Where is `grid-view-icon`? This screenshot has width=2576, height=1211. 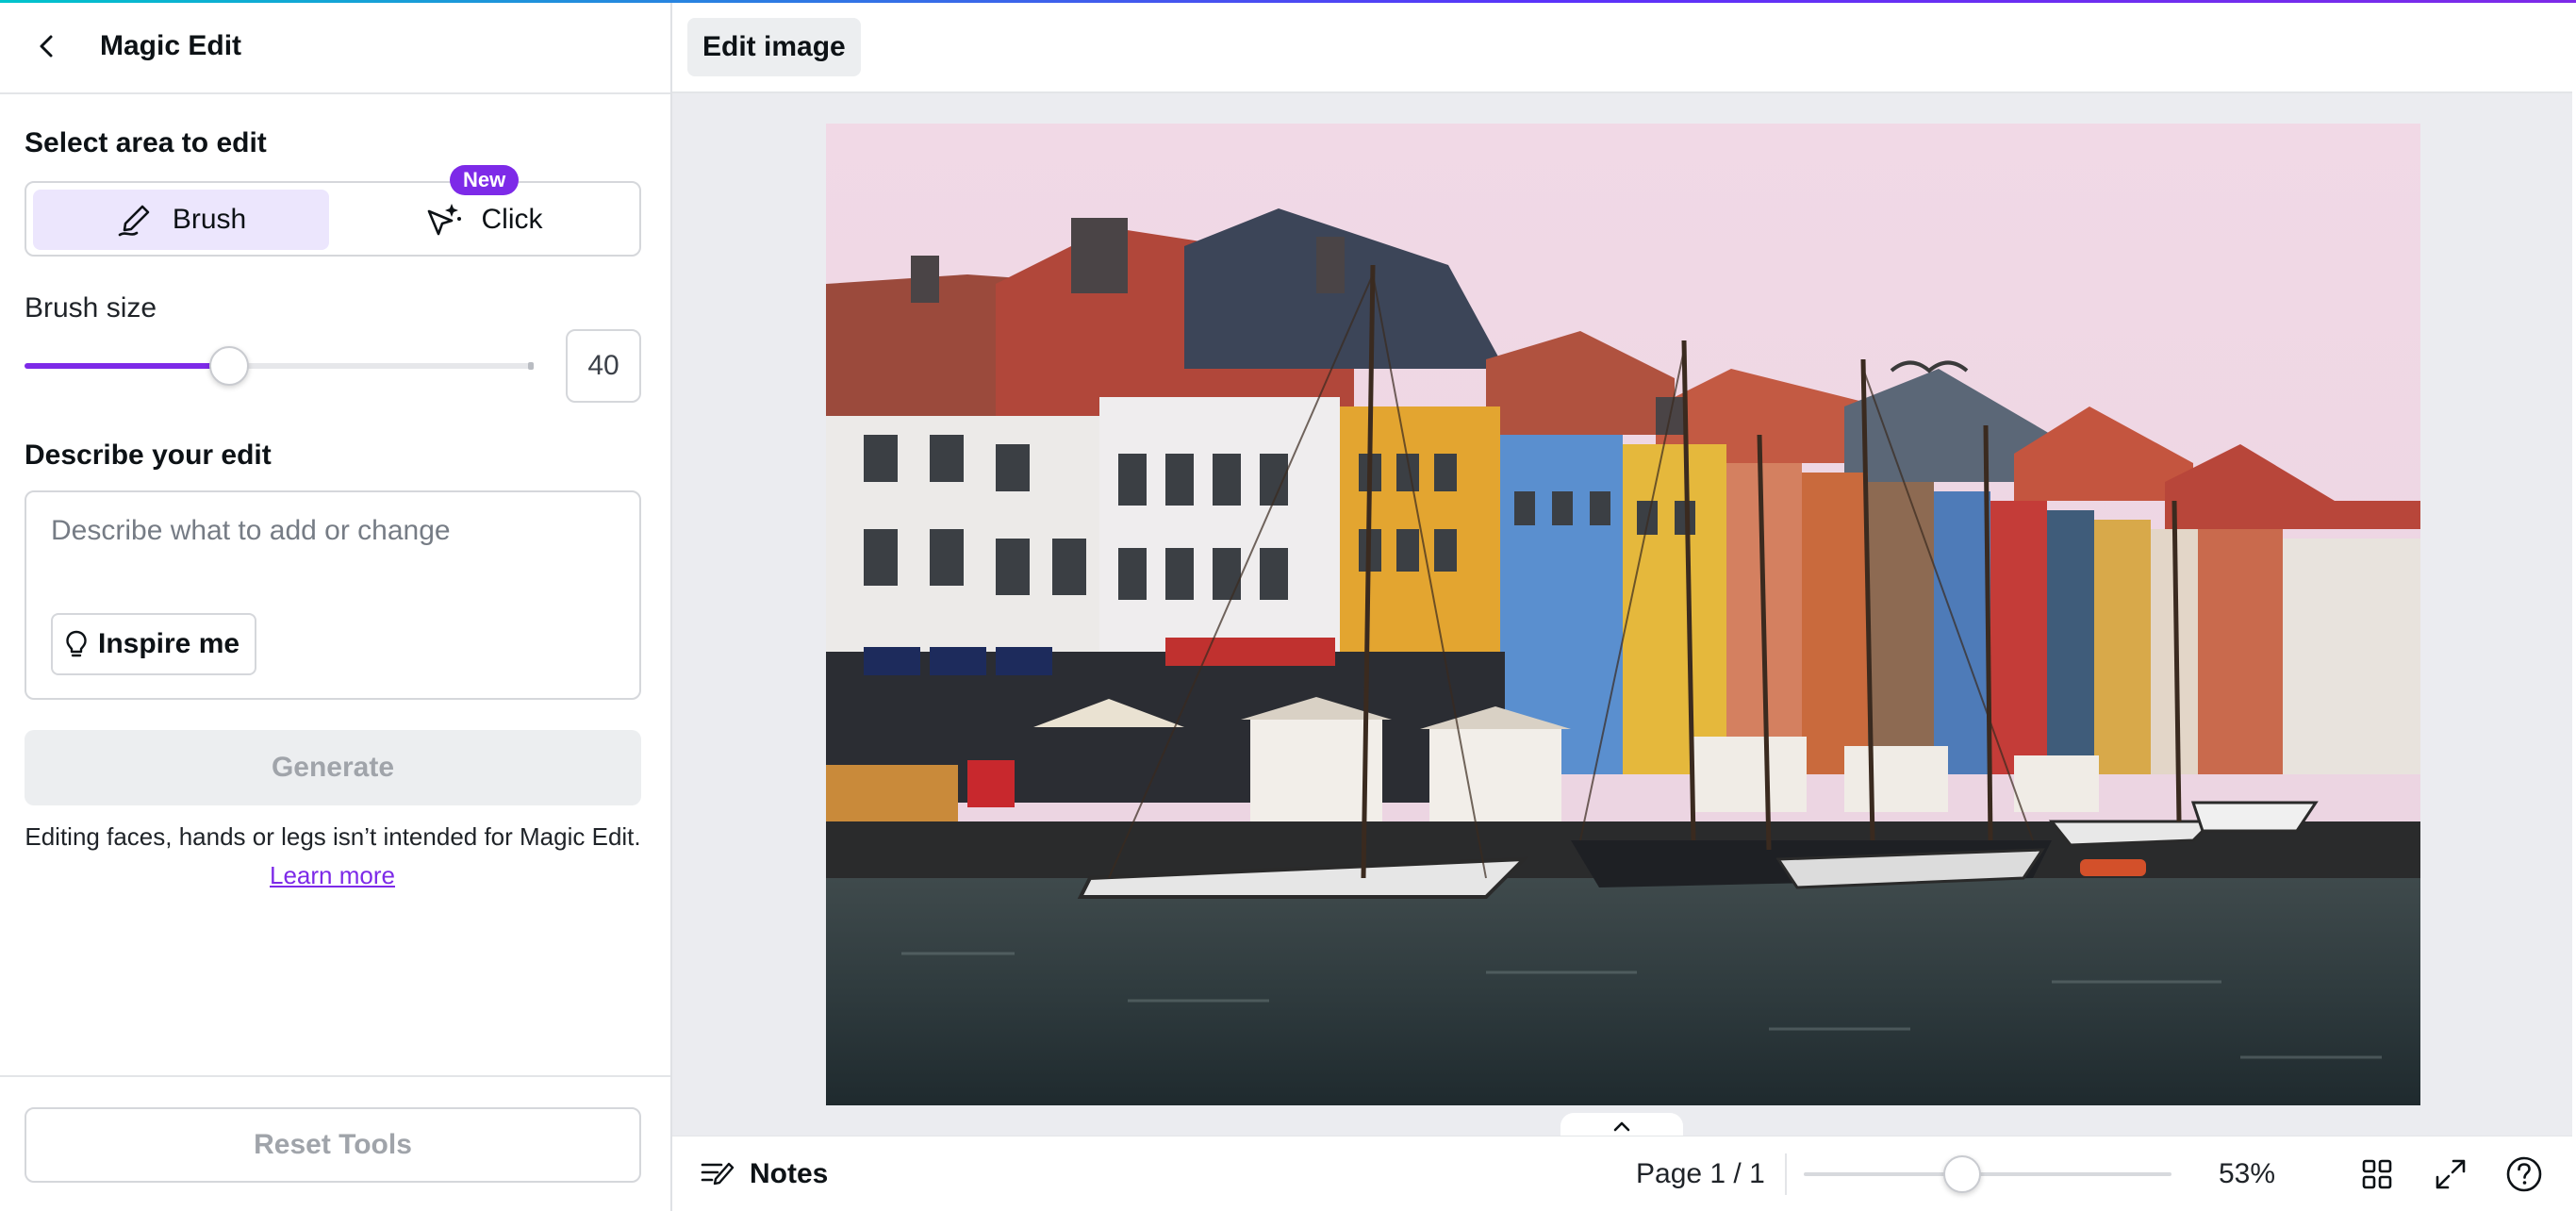 grid-view-icon is located at coordinates (2377, 1174).